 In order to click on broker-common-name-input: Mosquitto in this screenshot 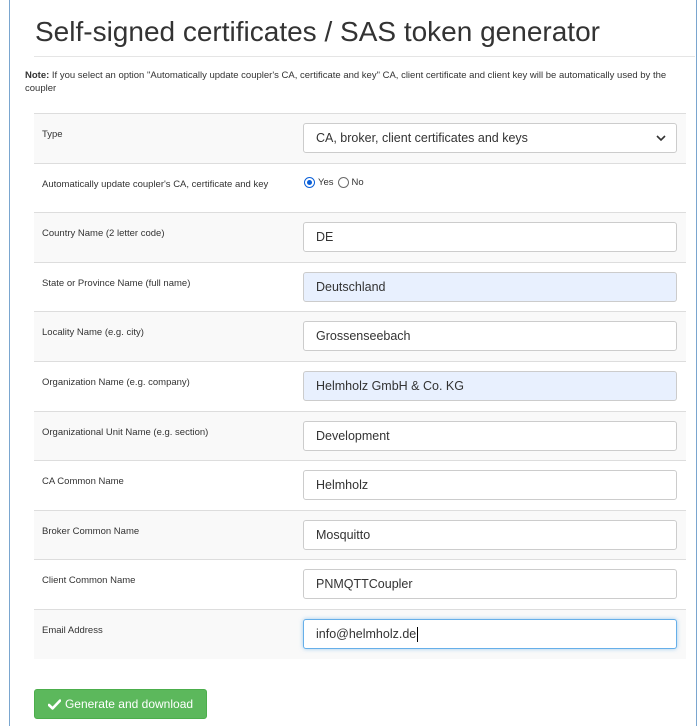, I will do `click(490, 534)`.